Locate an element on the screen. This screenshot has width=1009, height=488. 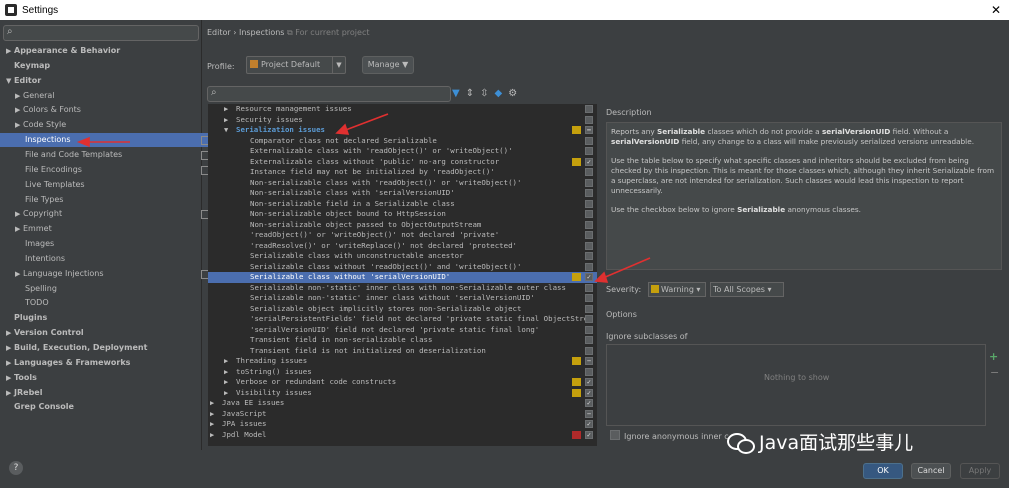
sidebar-item: ▶ General is located at coordinates (107, 96).